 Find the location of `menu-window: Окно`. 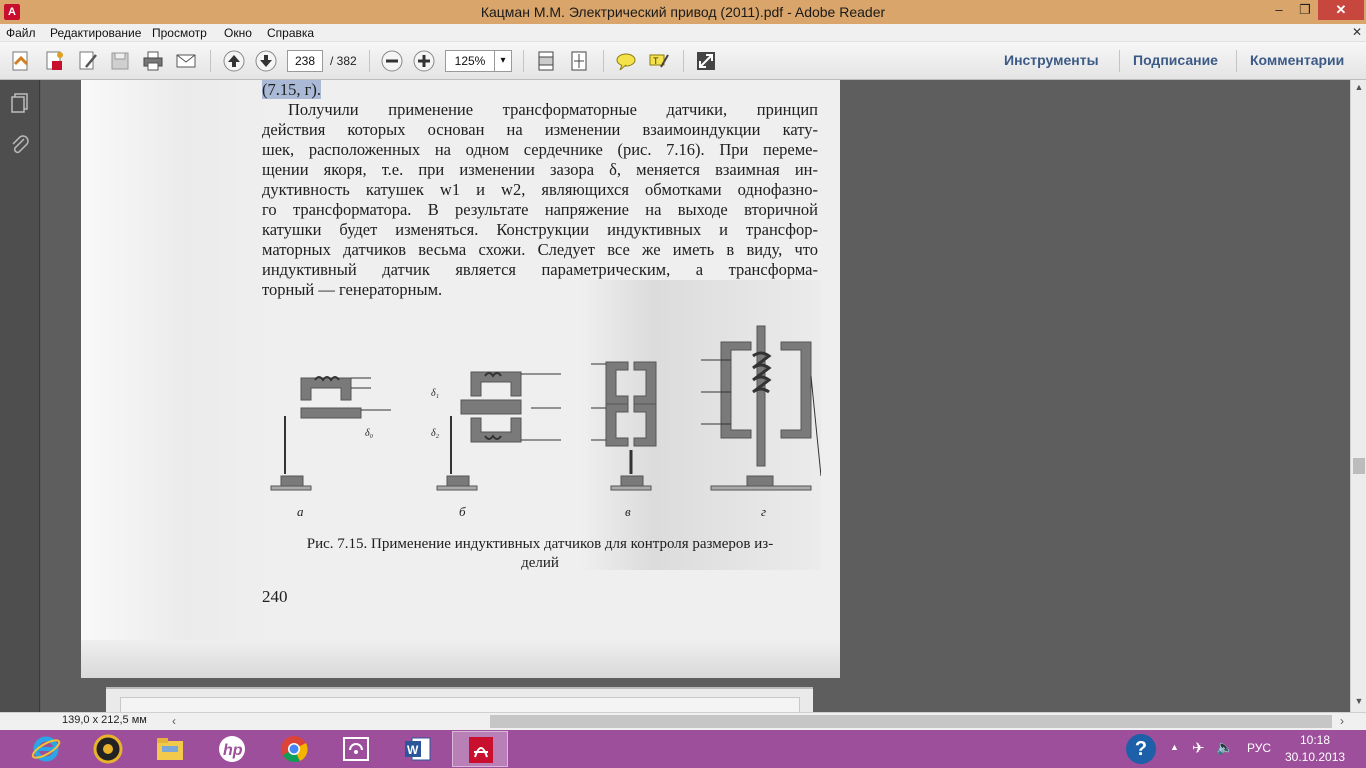

menu-window: Окно is located at coordinates (238, 33).